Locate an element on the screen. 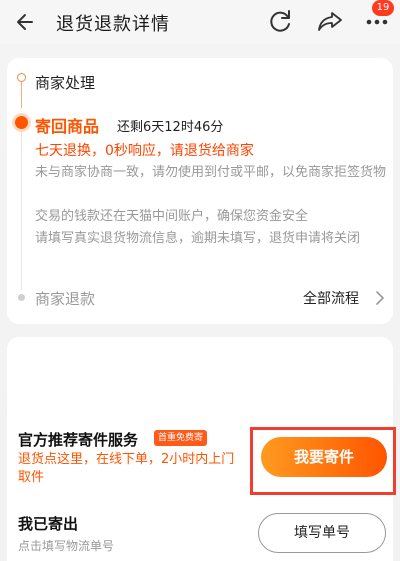 Image resolution: width=400 pixels, height=561 pixels. policy-text: 七天退换，0秒响应，请退货给商家 is located at coordinates (144, 151).